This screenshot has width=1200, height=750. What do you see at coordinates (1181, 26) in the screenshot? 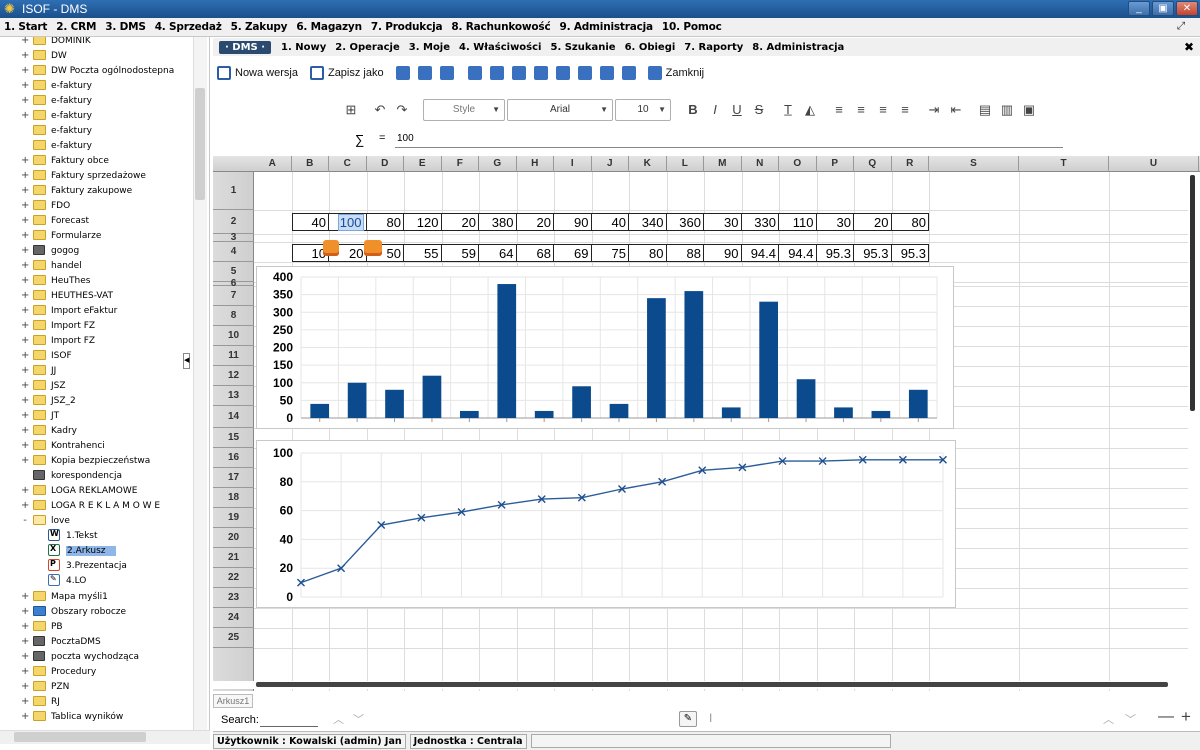
I see `restore-icon: ⤢` at bounding box center [1181, 26].